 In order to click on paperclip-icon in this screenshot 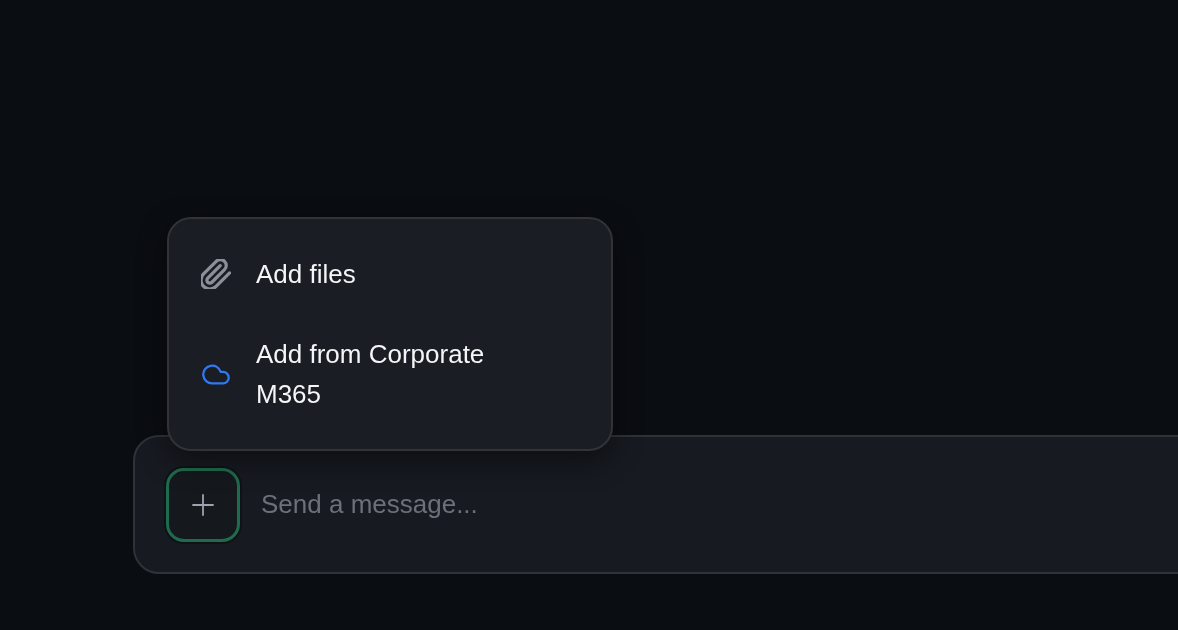, I will do `click(216, 274)`.